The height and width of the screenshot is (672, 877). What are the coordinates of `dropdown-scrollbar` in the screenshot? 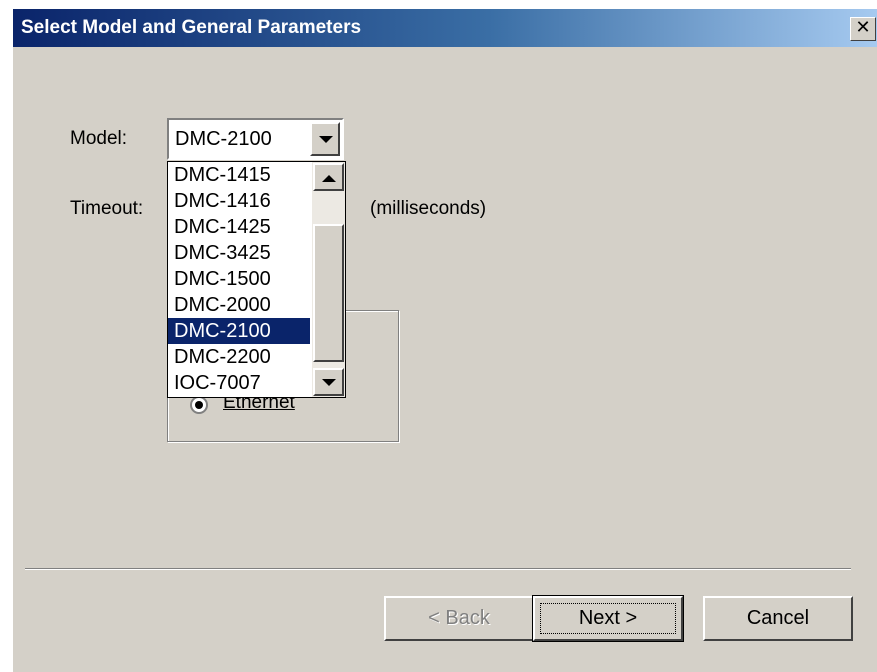 It's located at (328, 279).